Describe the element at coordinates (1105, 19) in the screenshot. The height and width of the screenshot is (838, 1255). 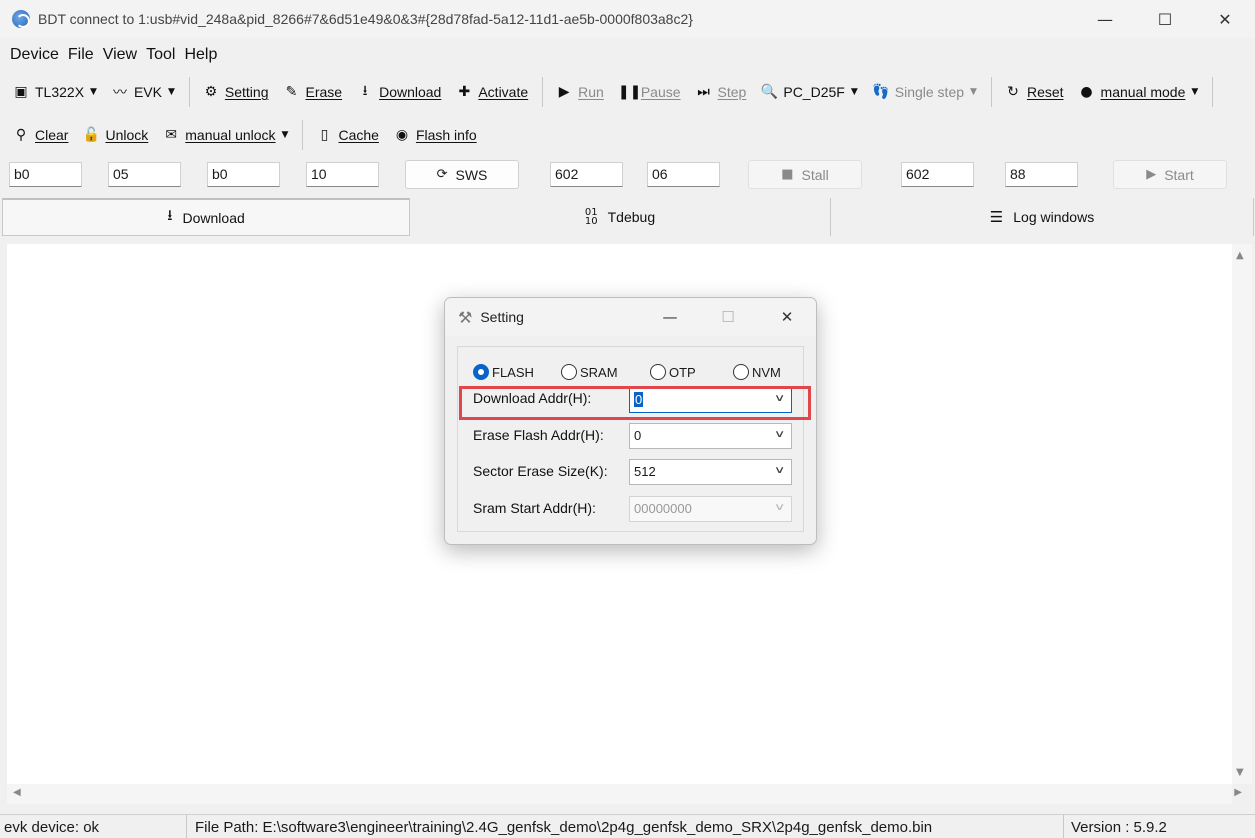
I see `minimize-button: —` at that location.